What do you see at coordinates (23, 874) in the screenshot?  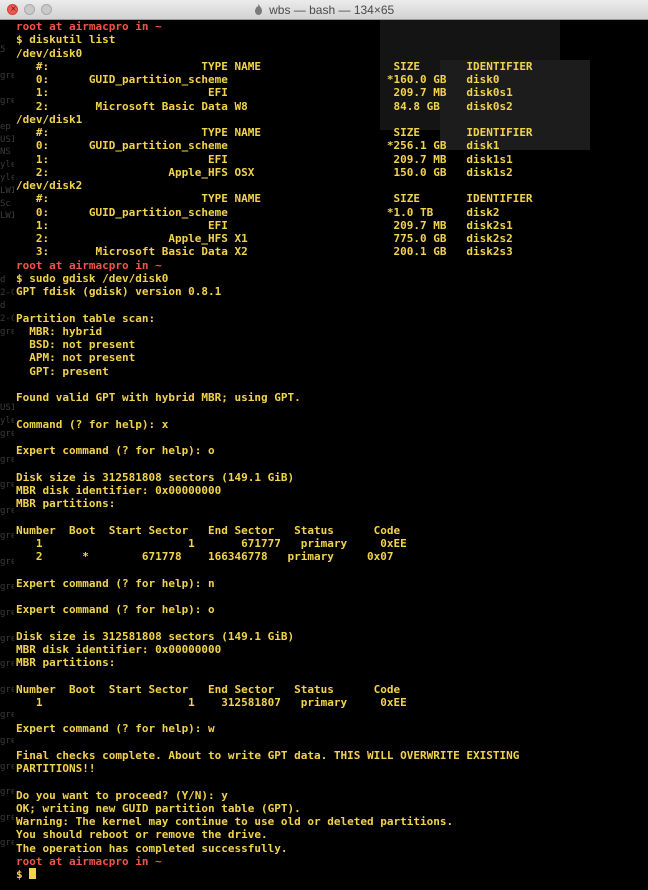 I see `line-text: $` at bounding box center [23, 874].